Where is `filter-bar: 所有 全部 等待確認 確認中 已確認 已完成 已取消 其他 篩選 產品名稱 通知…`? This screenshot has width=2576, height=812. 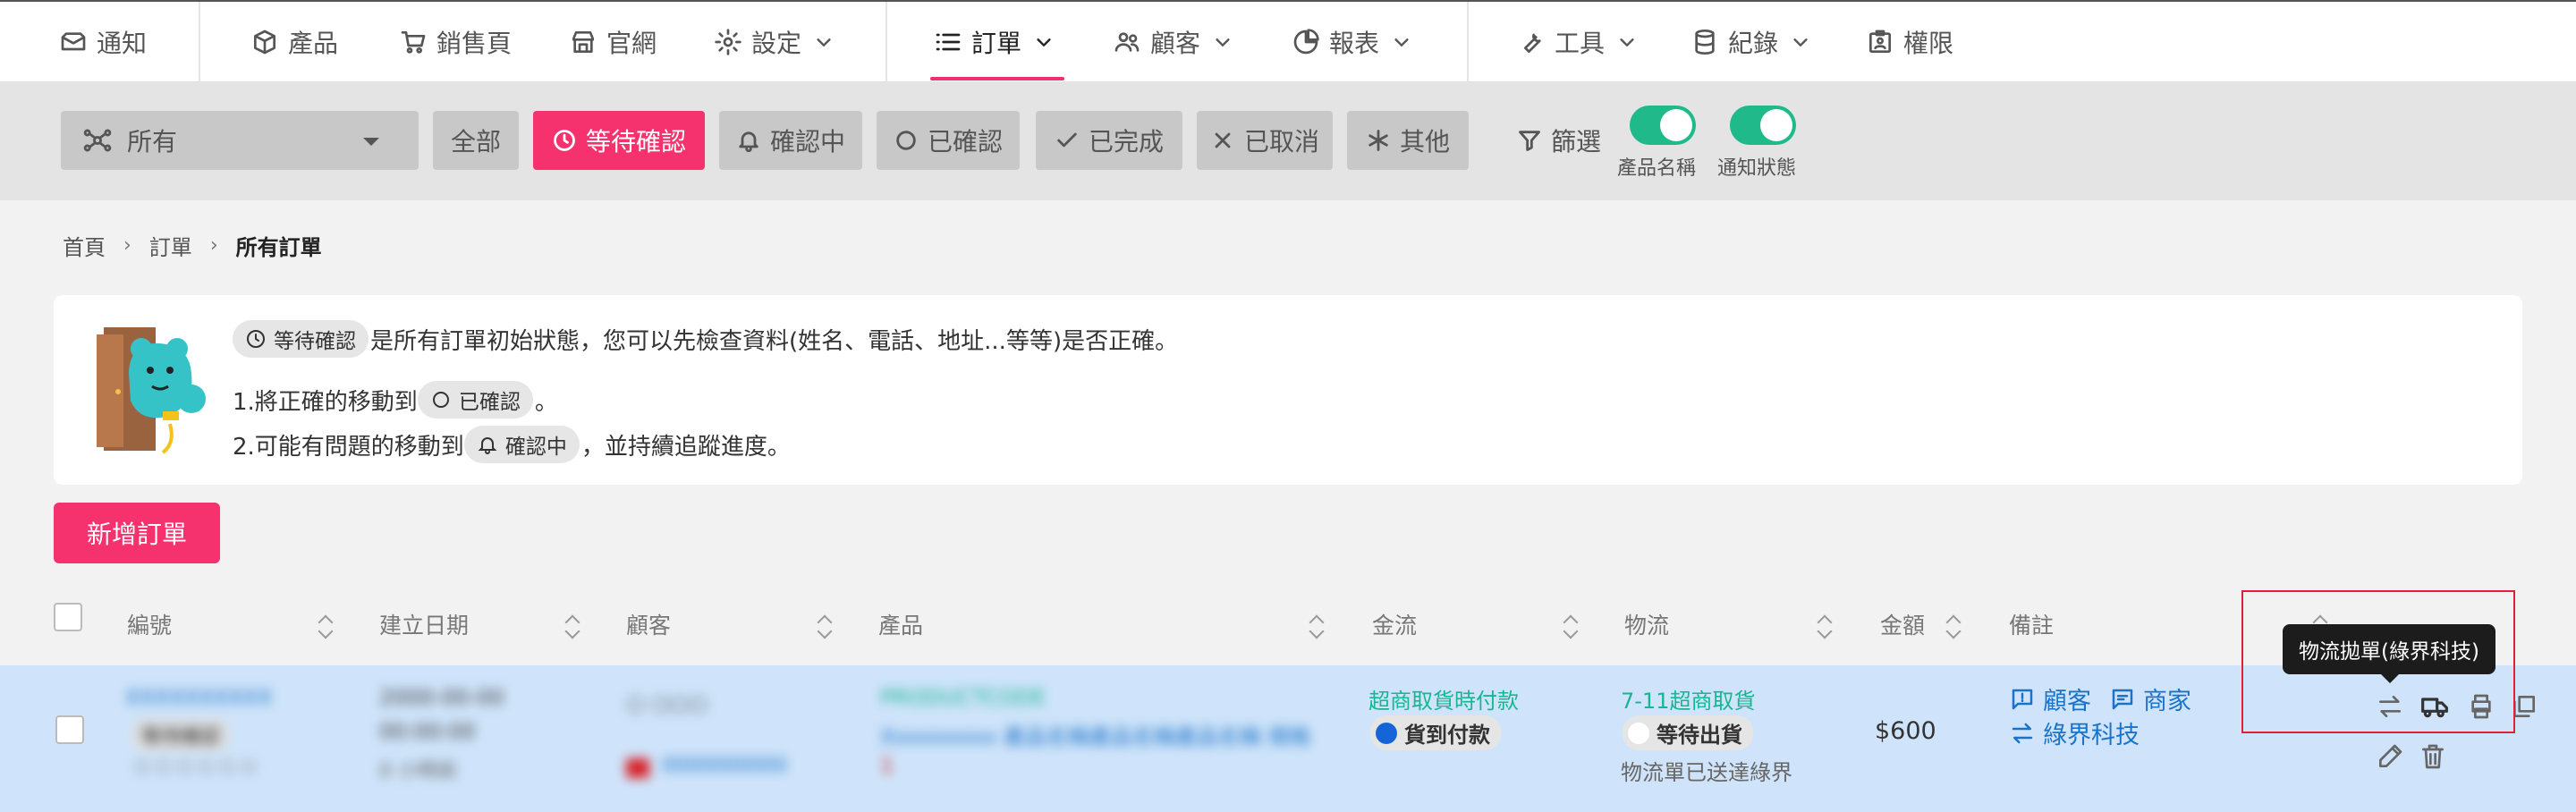 filter-bar: 所有 全部 等待確認 確認中 已確認 已完成 已取消 其他 篩選 產品名稱 通知… is located at coordinates (1288, 141).